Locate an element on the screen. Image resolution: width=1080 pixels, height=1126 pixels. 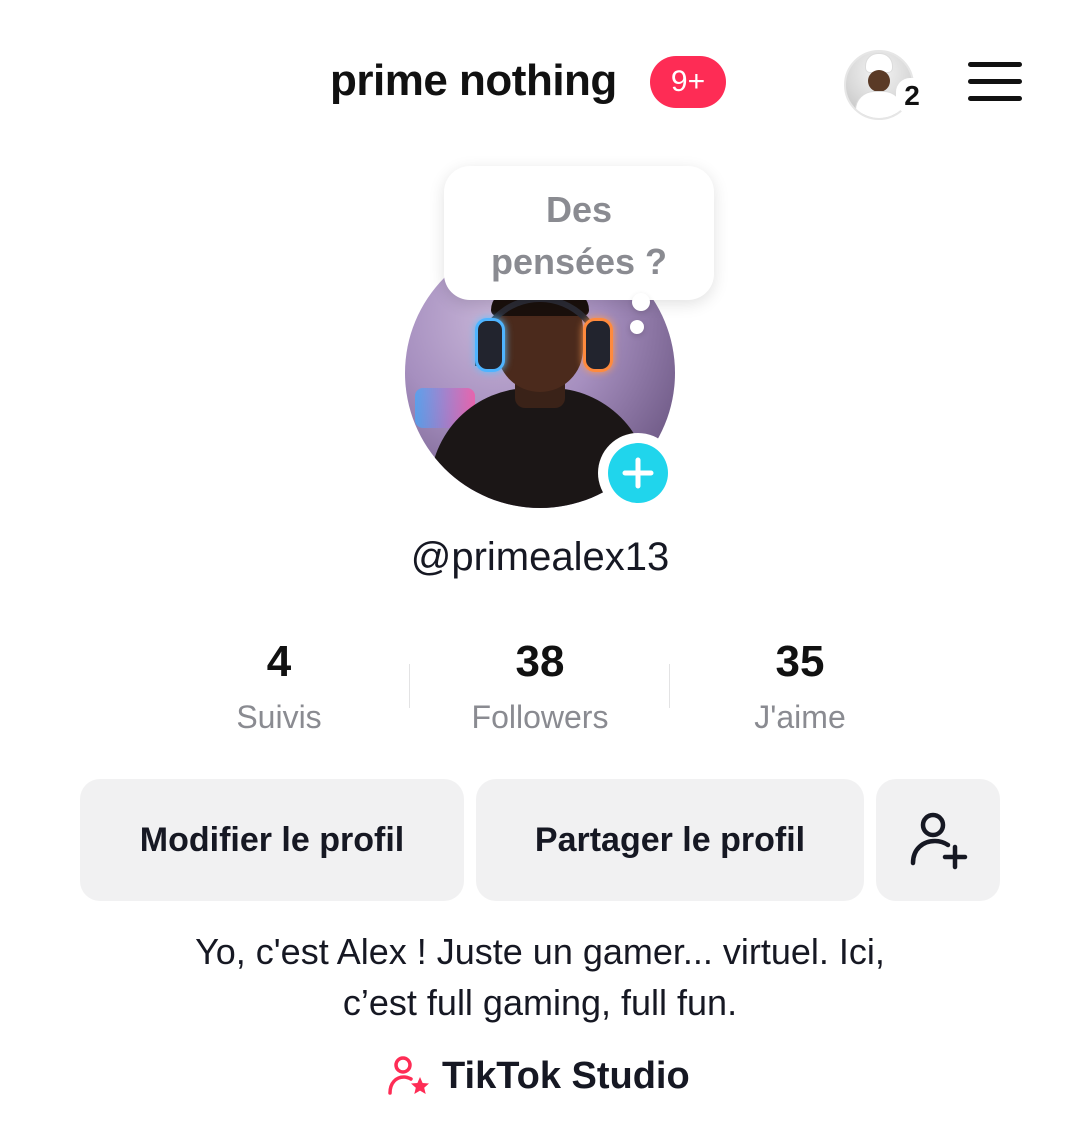
following-label: Suivis is located at coordinates (279, 717).